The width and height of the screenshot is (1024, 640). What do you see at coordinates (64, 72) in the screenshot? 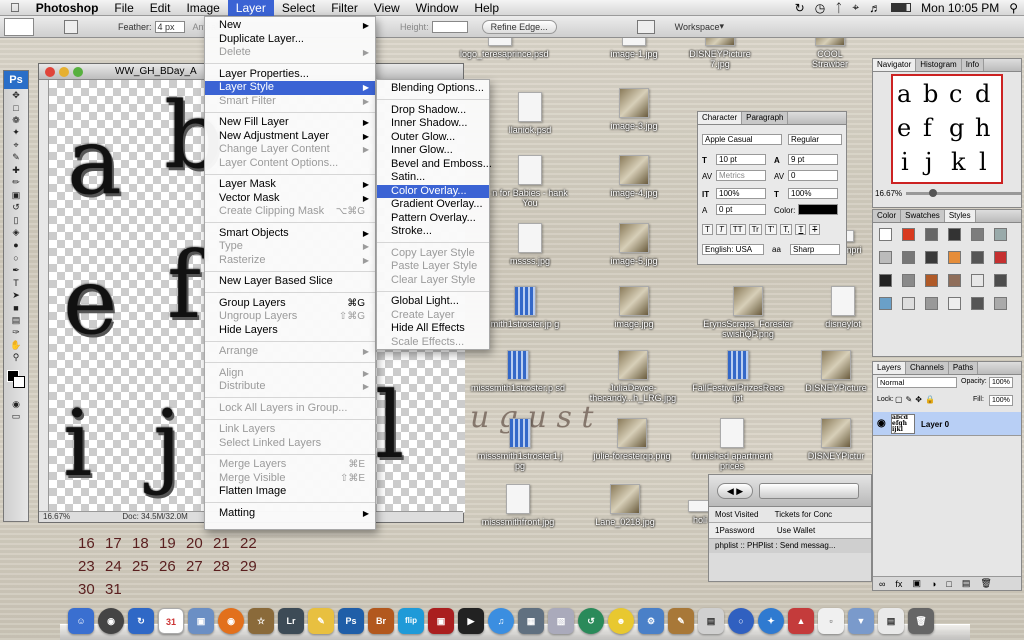
I see `minimize-button` at bounding box center [64, 72].